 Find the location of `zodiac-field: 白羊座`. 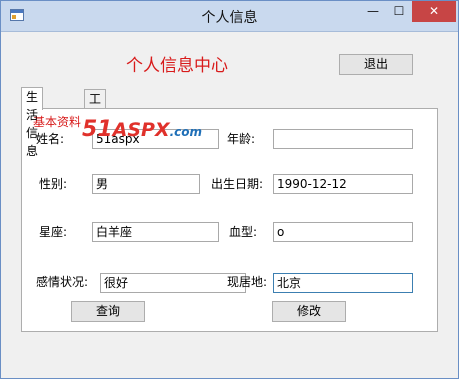

zodiac-field: 白羊座 is located at coordinates (155, 232).